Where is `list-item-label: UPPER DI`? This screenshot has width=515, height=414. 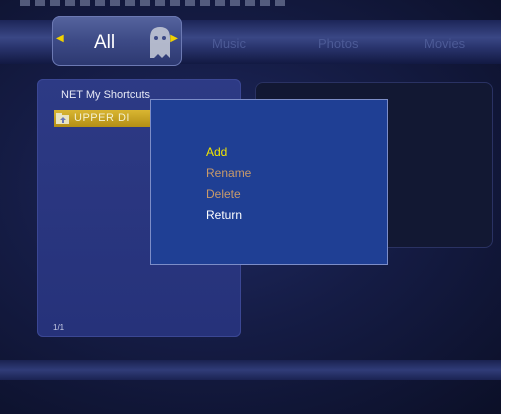 list-item-label: UPPER DI is located at coordinates (102, 118).